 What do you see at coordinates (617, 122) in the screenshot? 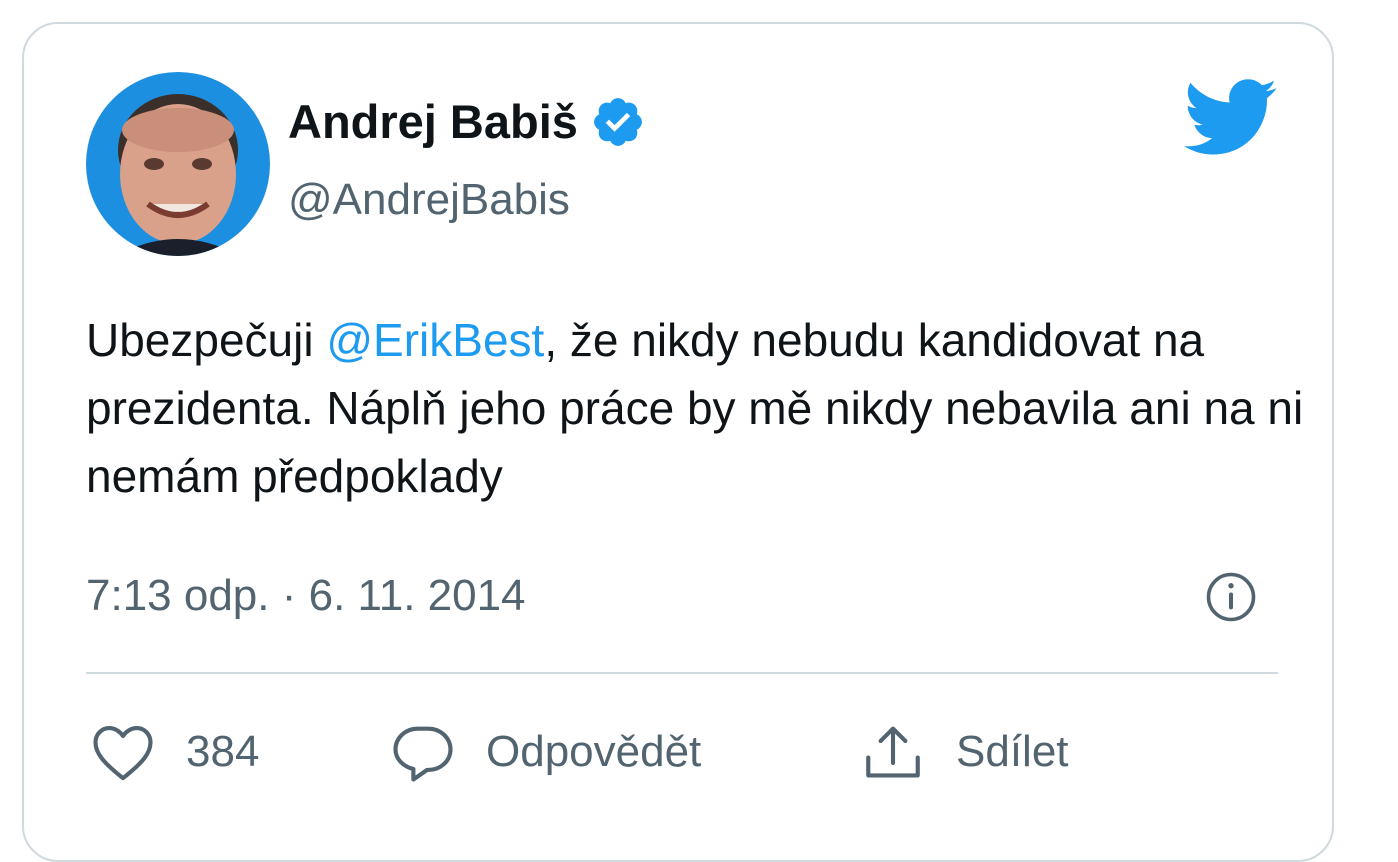
I see `verified-badge-icon` at bounding box center [617, 122].